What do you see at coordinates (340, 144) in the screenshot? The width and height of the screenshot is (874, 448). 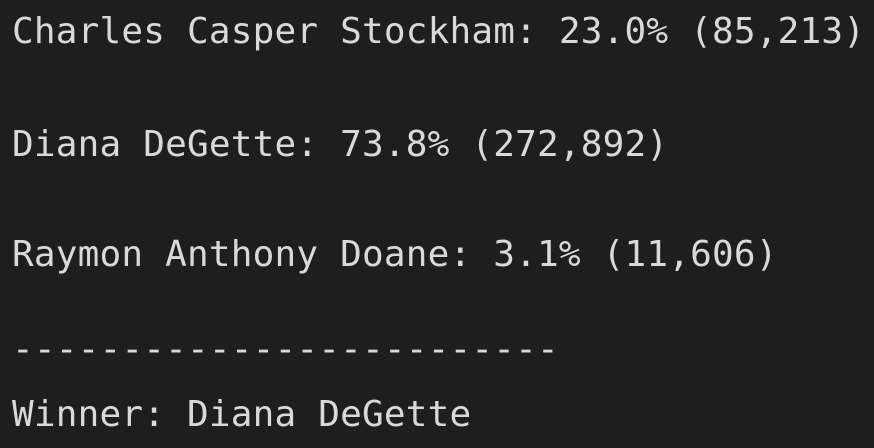 I see `result-line-diana-degette: Diana DeGette: 73.8% (272,892)` at bounding box center [340, 144].